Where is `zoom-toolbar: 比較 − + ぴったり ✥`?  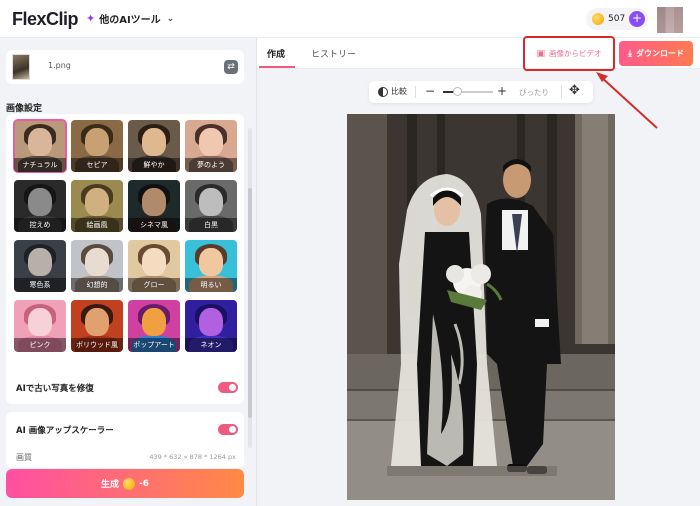
zoom-toolbar: 比較 − + ぴったり ✥ is located at coordinates (481, 92).